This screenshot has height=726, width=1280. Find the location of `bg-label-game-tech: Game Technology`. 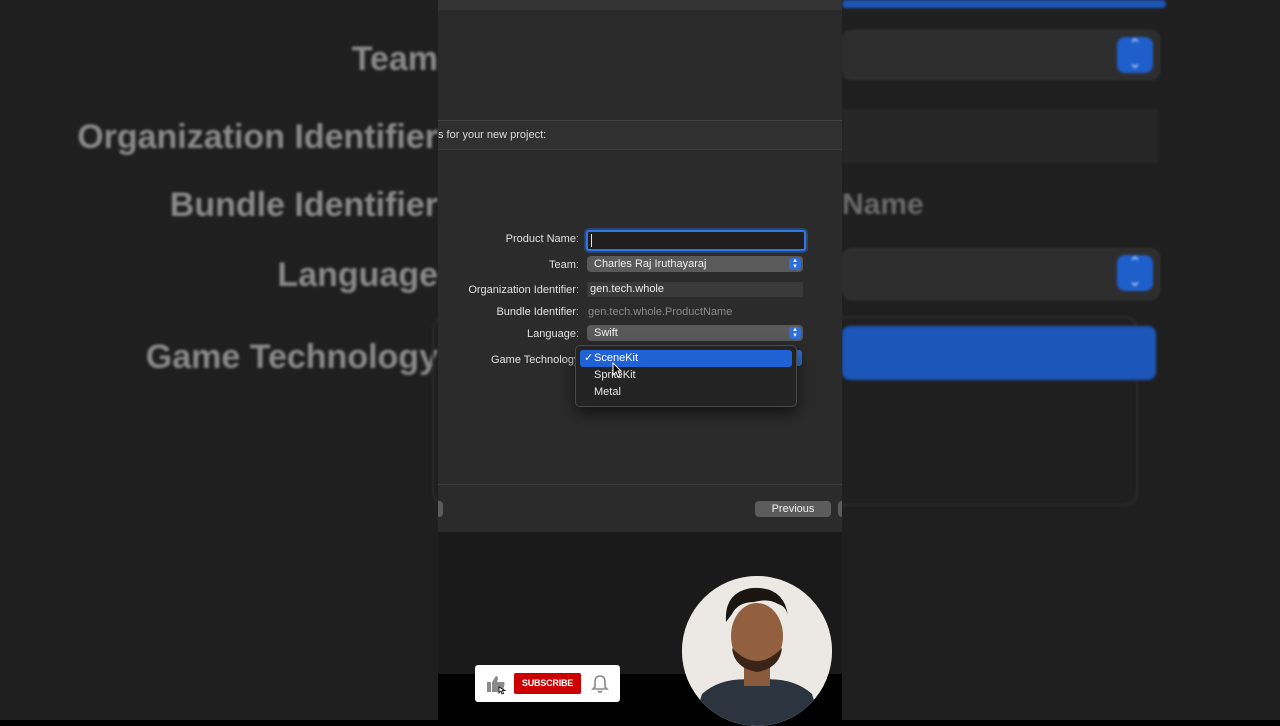

bg-label-game-tech: Game Technology is located at coordinates (291, 357).